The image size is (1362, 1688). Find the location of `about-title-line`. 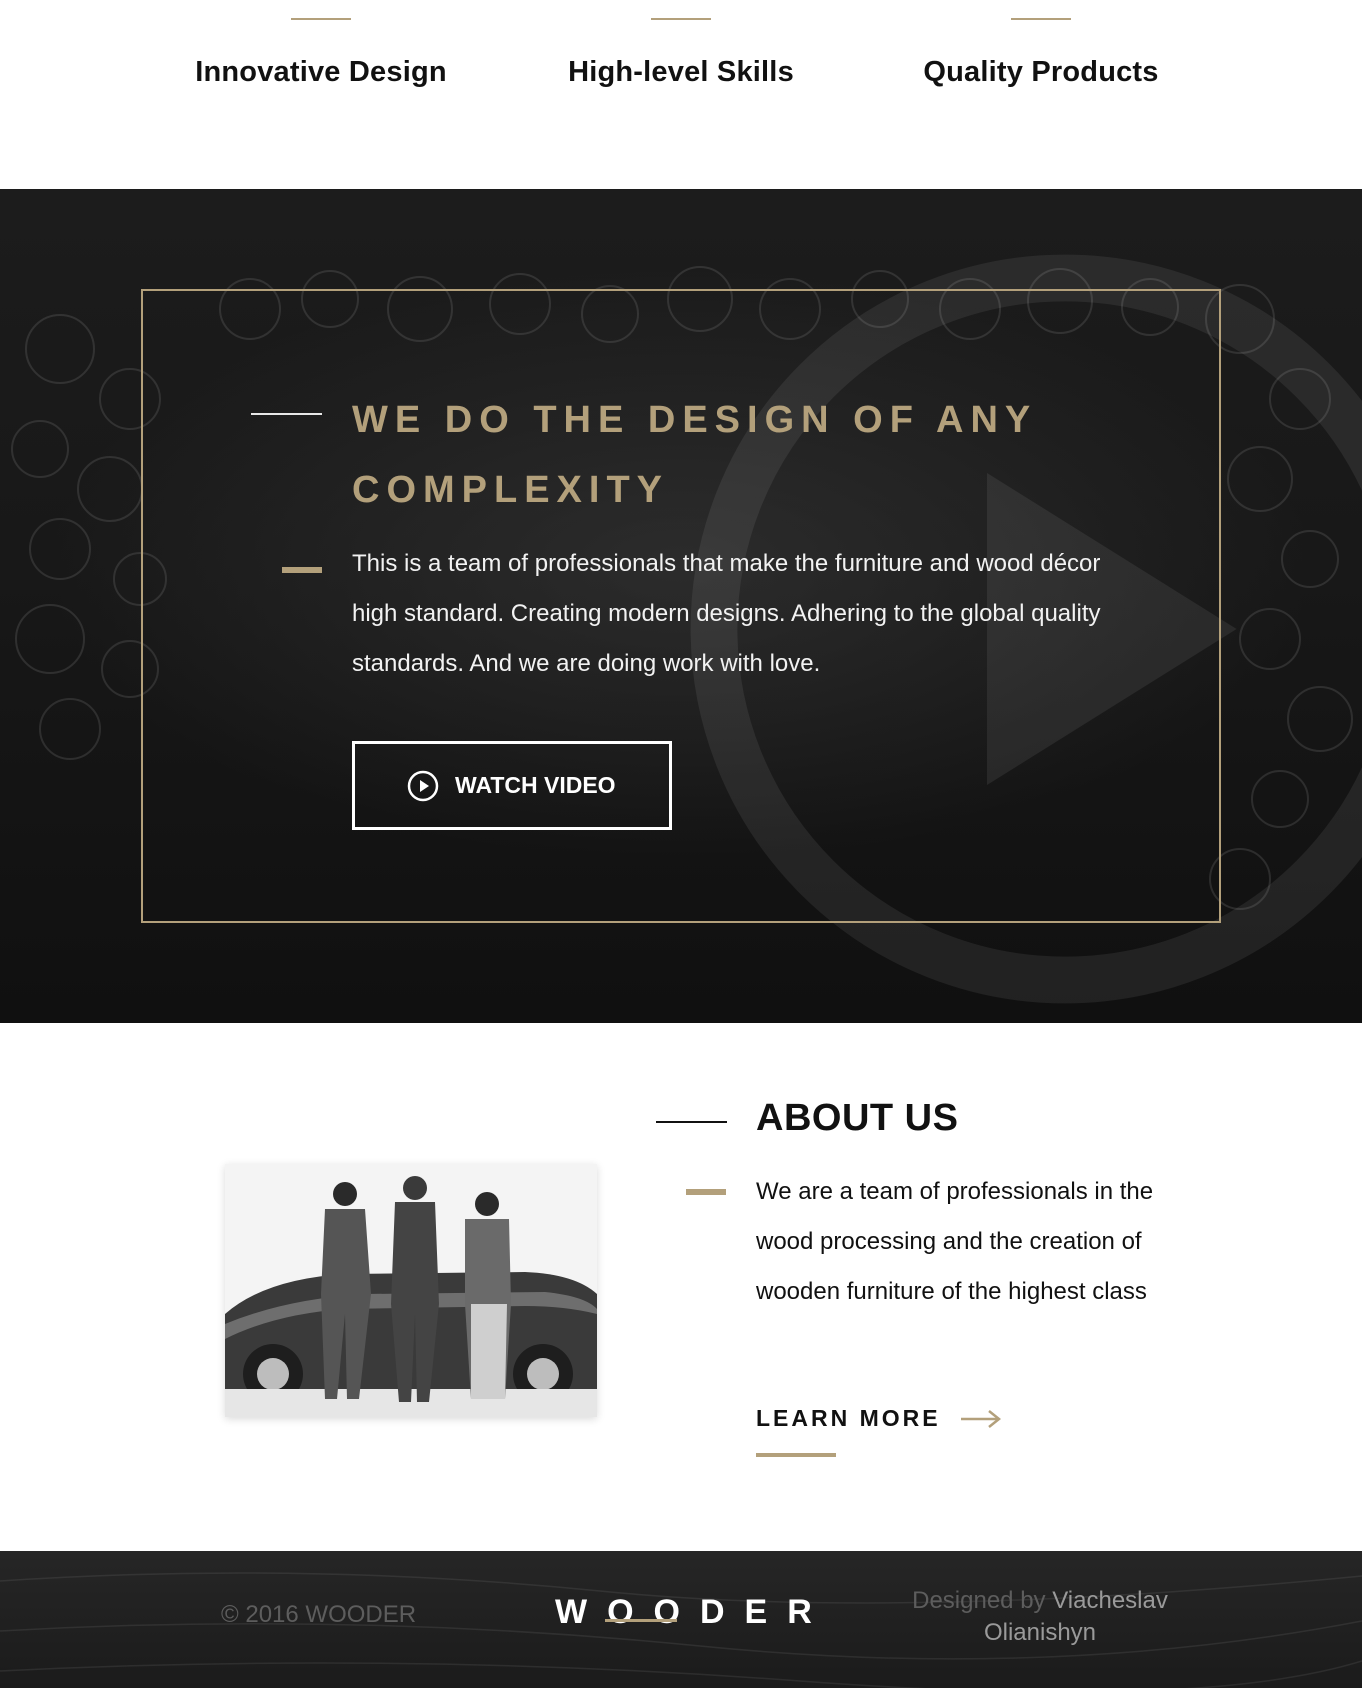

about-title-line is located at coordinates (691, 1122).